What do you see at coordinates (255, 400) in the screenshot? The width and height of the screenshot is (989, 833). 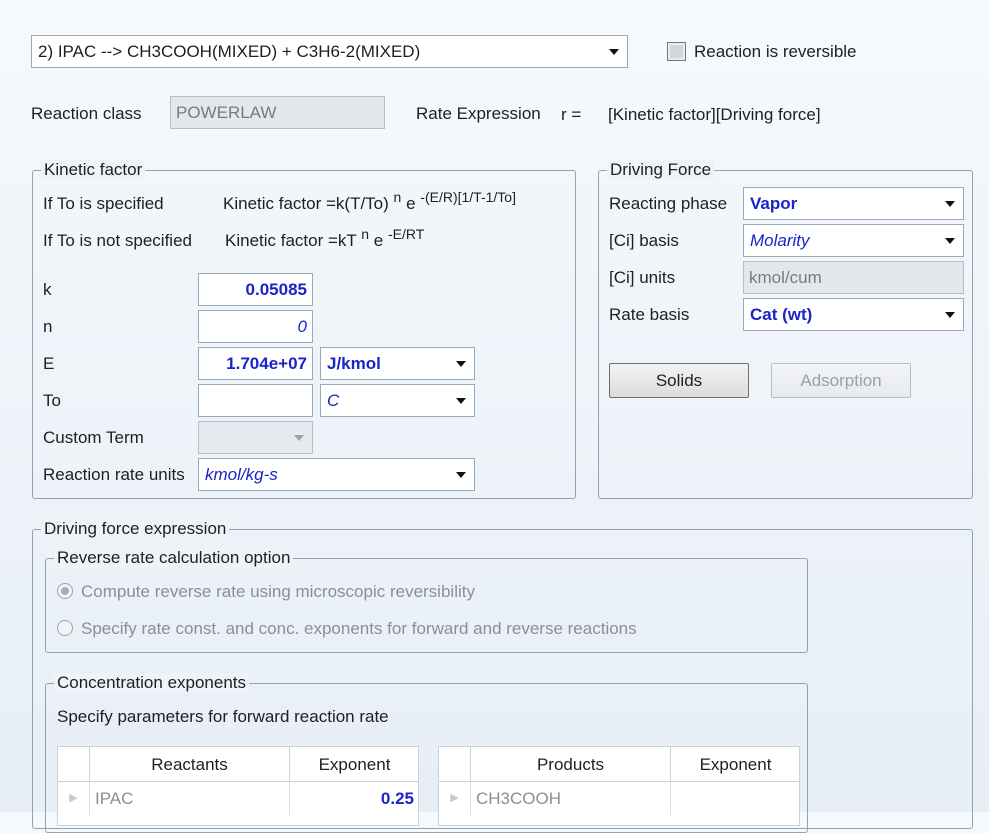 I see `to-input` at bounding box center [255, 400].